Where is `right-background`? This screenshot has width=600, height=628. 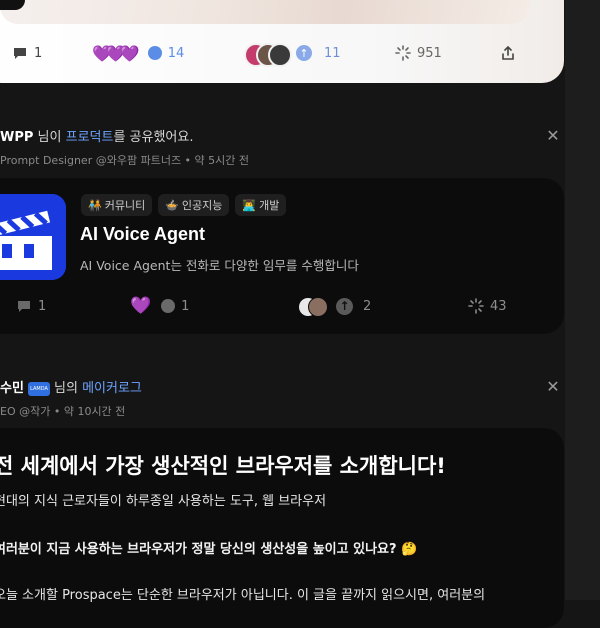
right-background is located at coordinates (582, 300).